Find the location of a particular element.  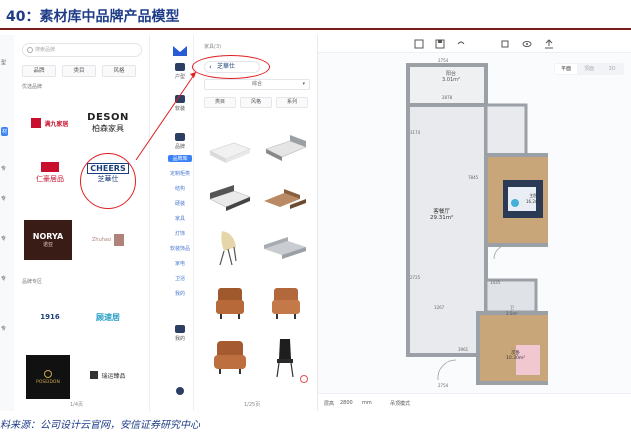

figure-caption: 料来源：公司设计云官网，安信证券研究中心 is located at coordinates (100, 425).